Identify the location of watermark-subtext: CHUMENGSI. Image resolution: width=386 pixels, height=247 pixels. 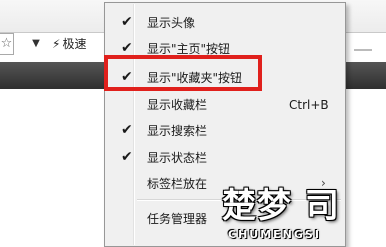
(274, 234).